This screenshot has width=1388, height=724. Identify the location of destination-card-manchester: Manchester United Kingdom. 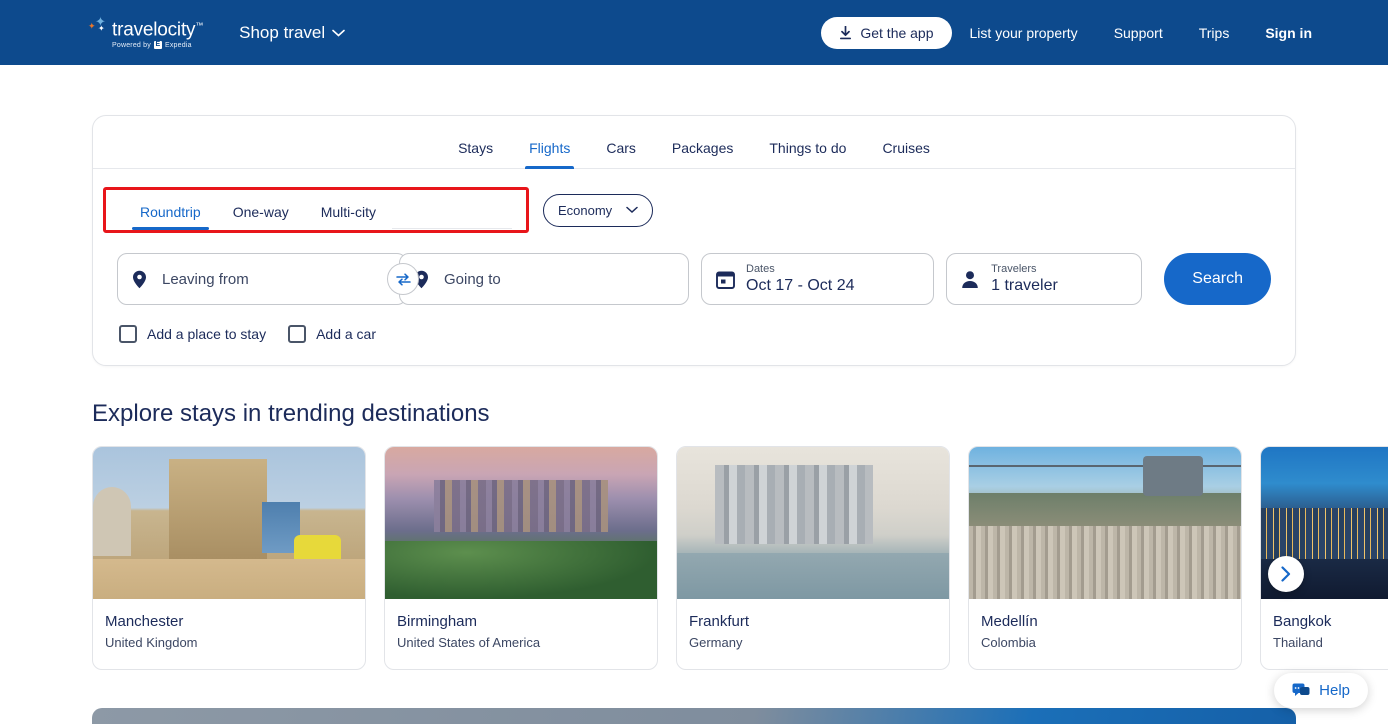
(229, 558).